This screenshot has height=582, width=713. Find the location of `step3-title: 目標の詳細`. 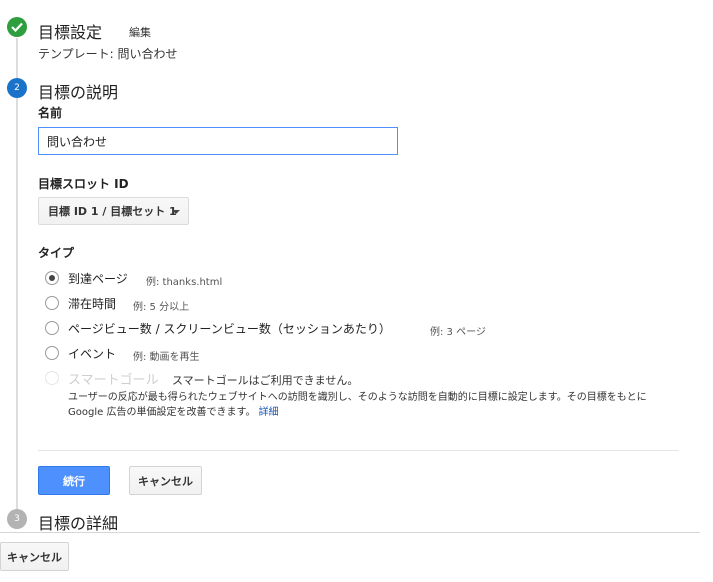

step3-title: 目標の詳細 is located at coordinates (78, 523).